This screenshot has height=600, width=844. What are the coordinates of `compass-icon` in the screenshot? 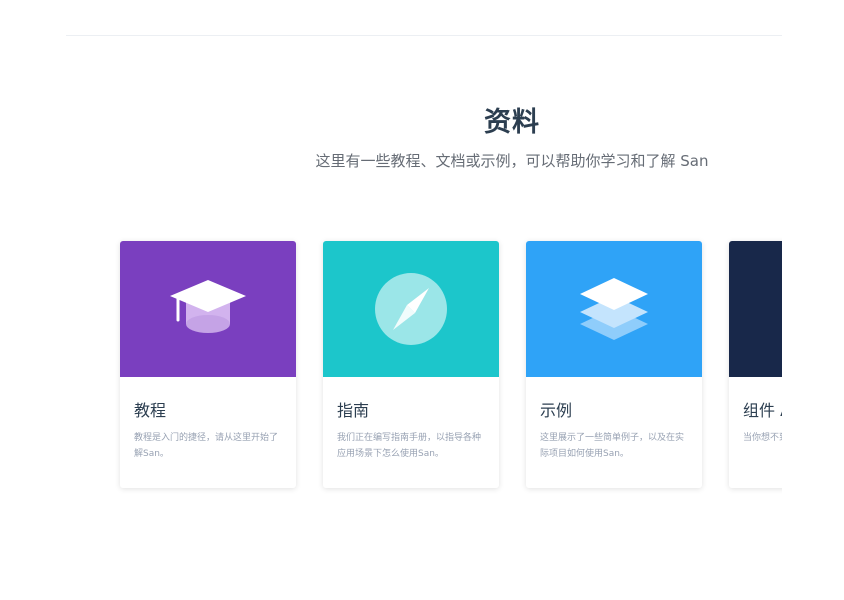 It's located at (411, 309).